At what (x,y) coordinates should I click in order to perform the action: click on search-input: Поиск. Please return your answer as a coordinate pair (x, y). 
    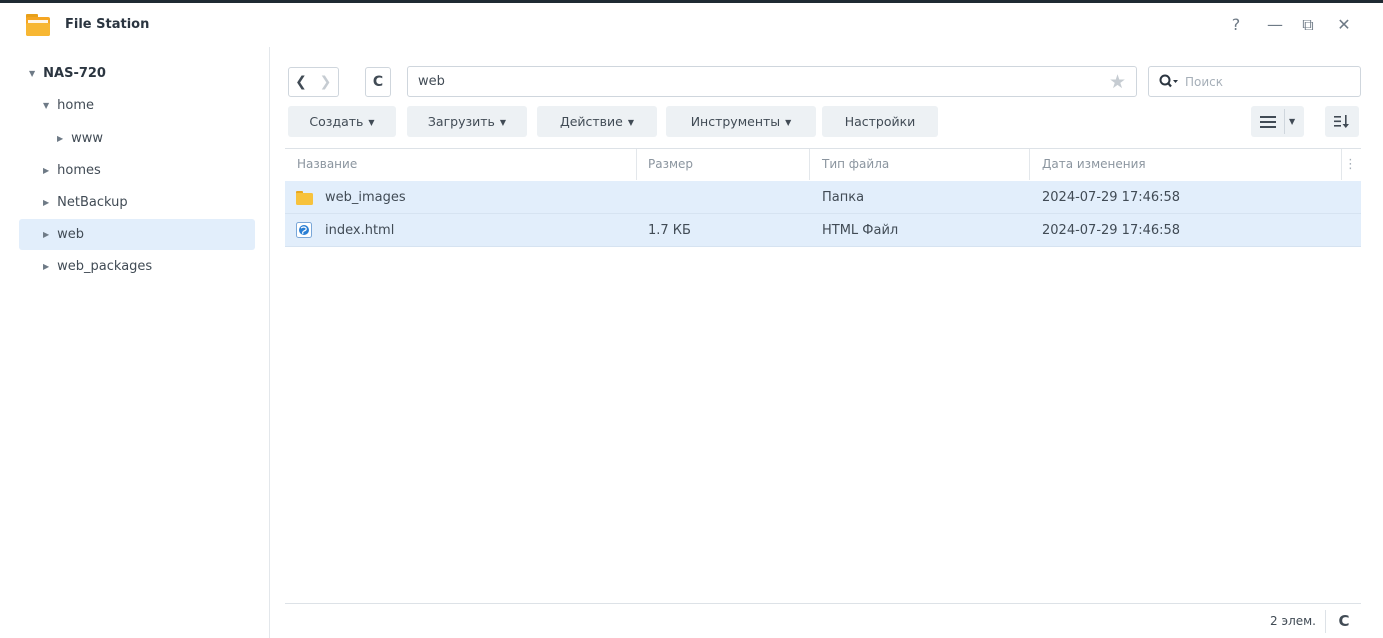
    Looking at the image, I should click on (1254, 81).